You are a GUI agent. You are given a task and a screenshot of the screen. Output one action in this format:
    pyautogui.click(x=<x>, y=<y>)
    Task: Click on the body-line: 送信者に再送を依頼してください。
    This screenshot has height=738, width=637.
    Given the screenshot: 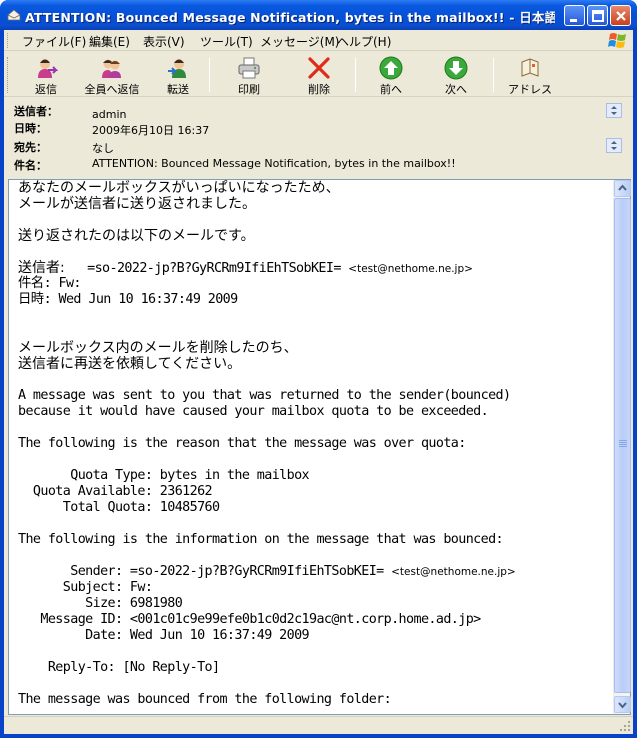 What is the action you would take?
    pyautogui.click(x=130, y=364)
    